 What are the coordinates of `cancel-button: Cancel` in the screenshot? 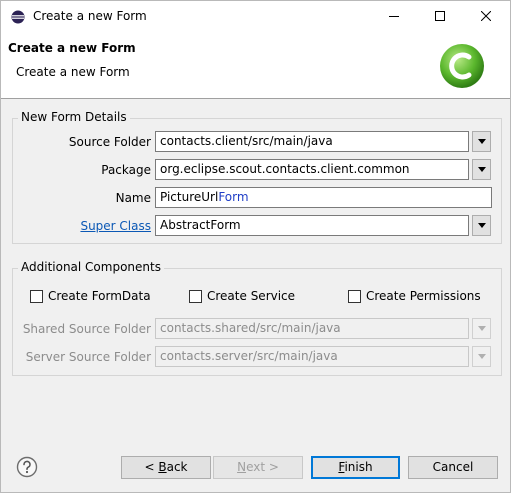 It's located at (453, 467).